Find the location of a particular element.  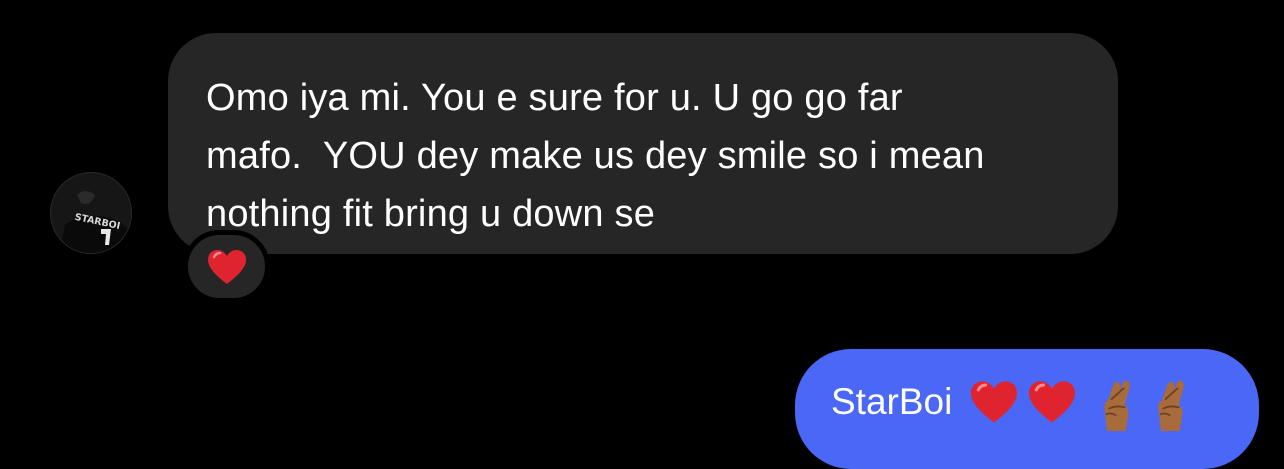

message-reaction is located at coordinates (226, 266).